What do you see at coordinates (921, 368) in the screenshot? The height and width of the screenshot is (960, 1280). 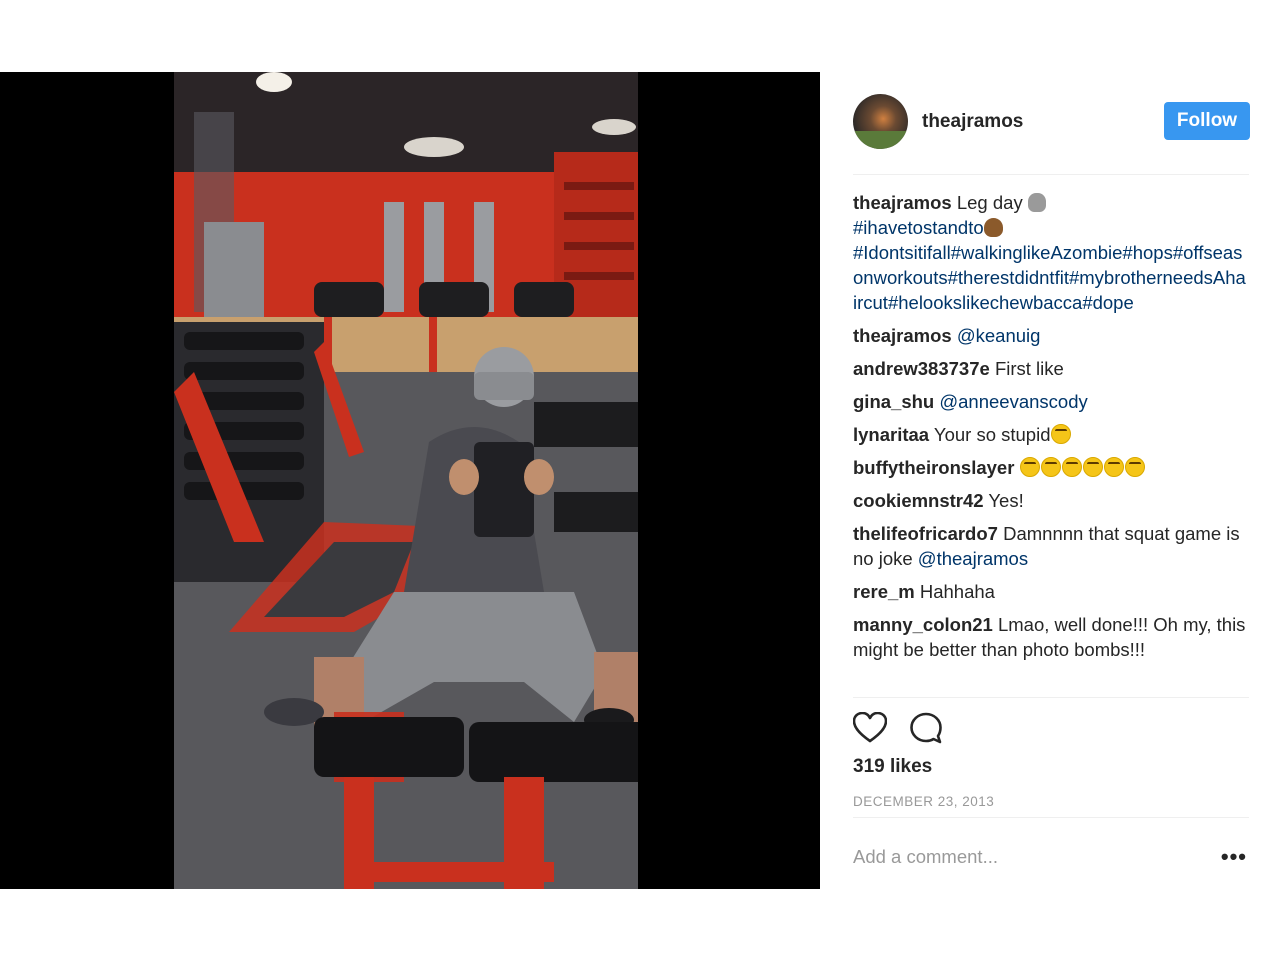 I see `comment-username: andrew383737e` at bounding box center [921, 368].